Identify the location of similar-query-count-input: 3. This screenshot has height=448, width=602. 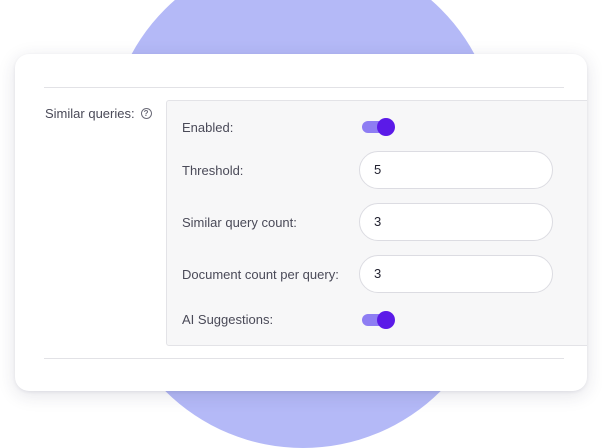
(456, 222).